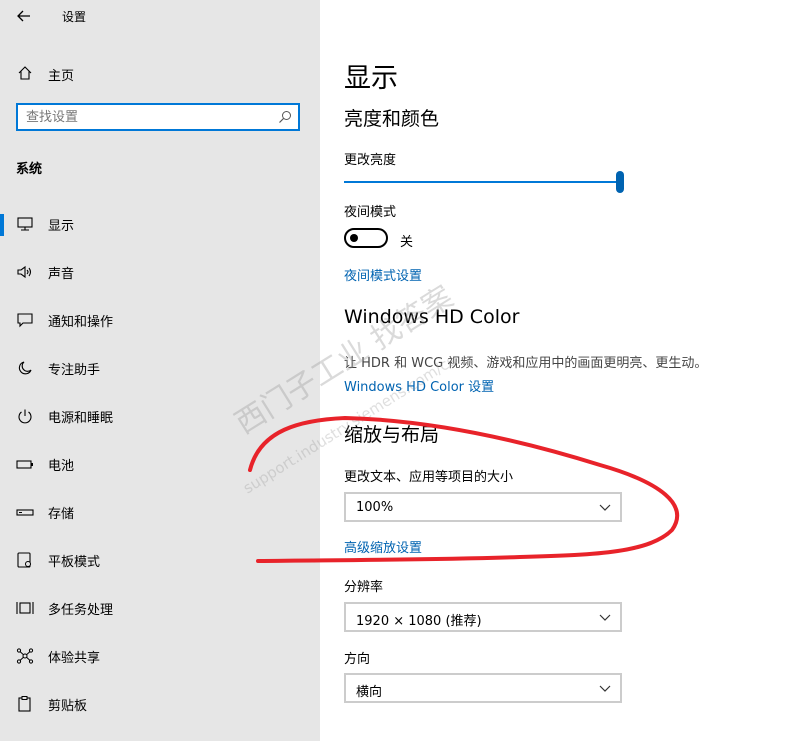  I want to click on brightness-slider-track, so click(482, 182).